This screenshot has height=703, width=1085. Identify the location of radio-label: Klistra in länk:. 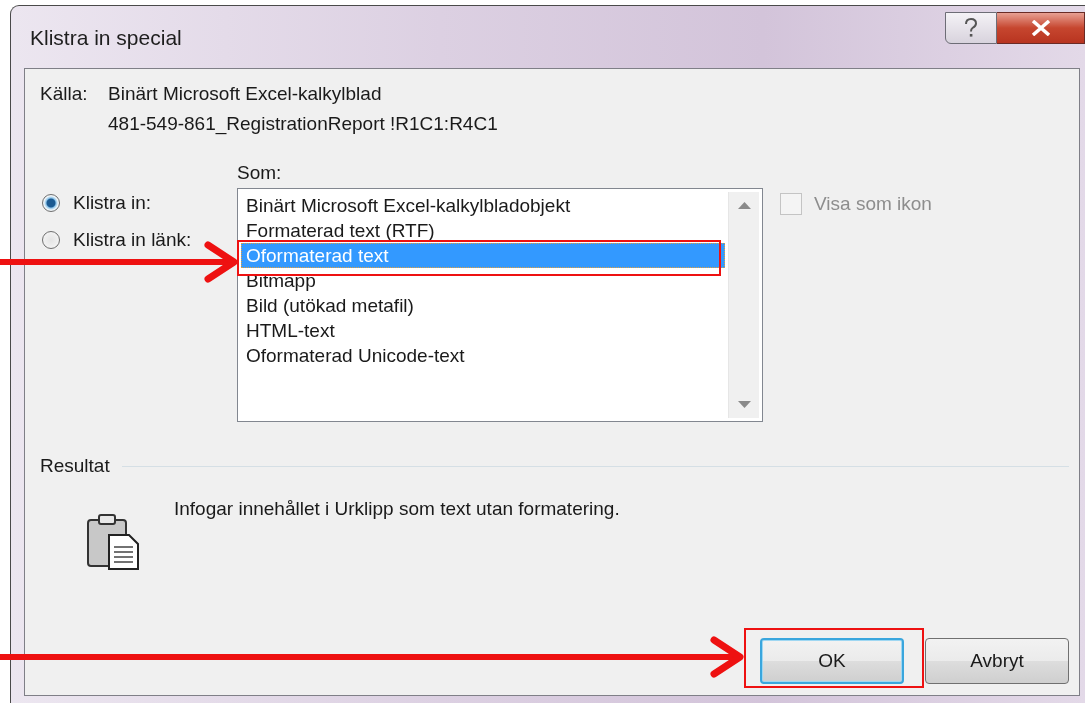
(132, 240).